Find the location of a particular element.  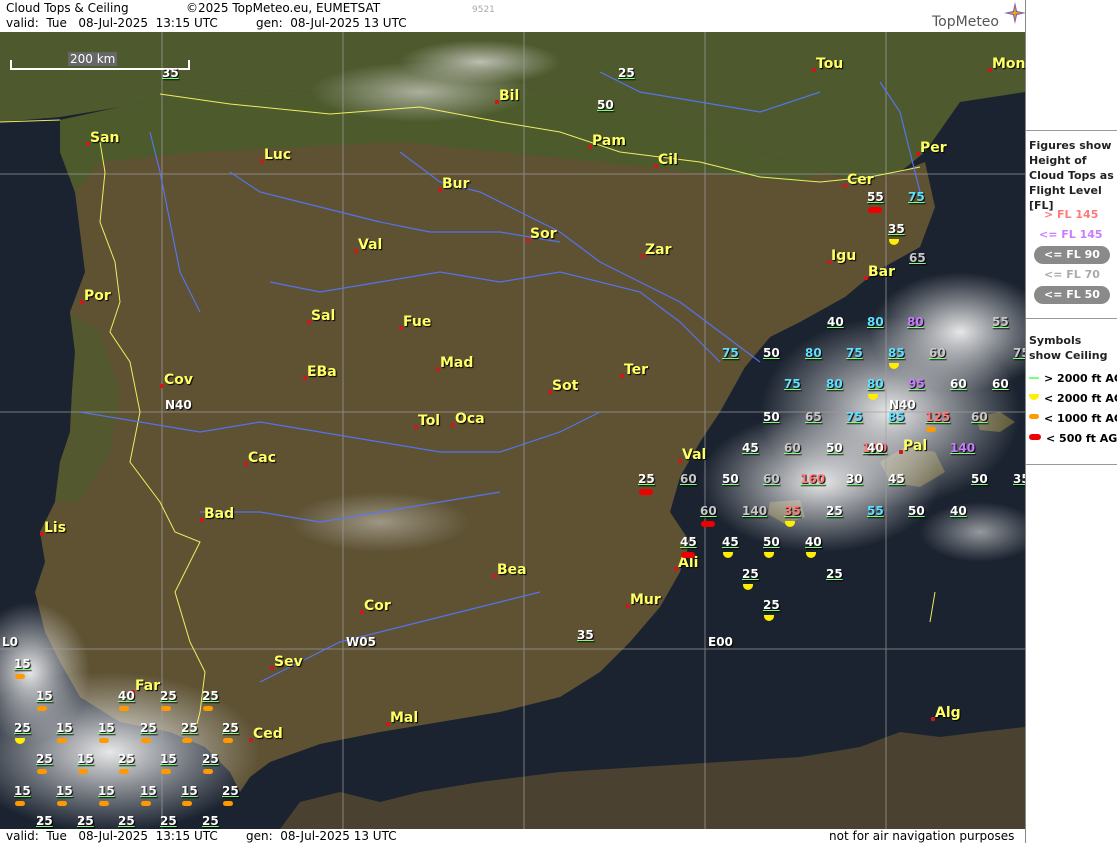

city-label: Pam is located at coordinates (609, 141).